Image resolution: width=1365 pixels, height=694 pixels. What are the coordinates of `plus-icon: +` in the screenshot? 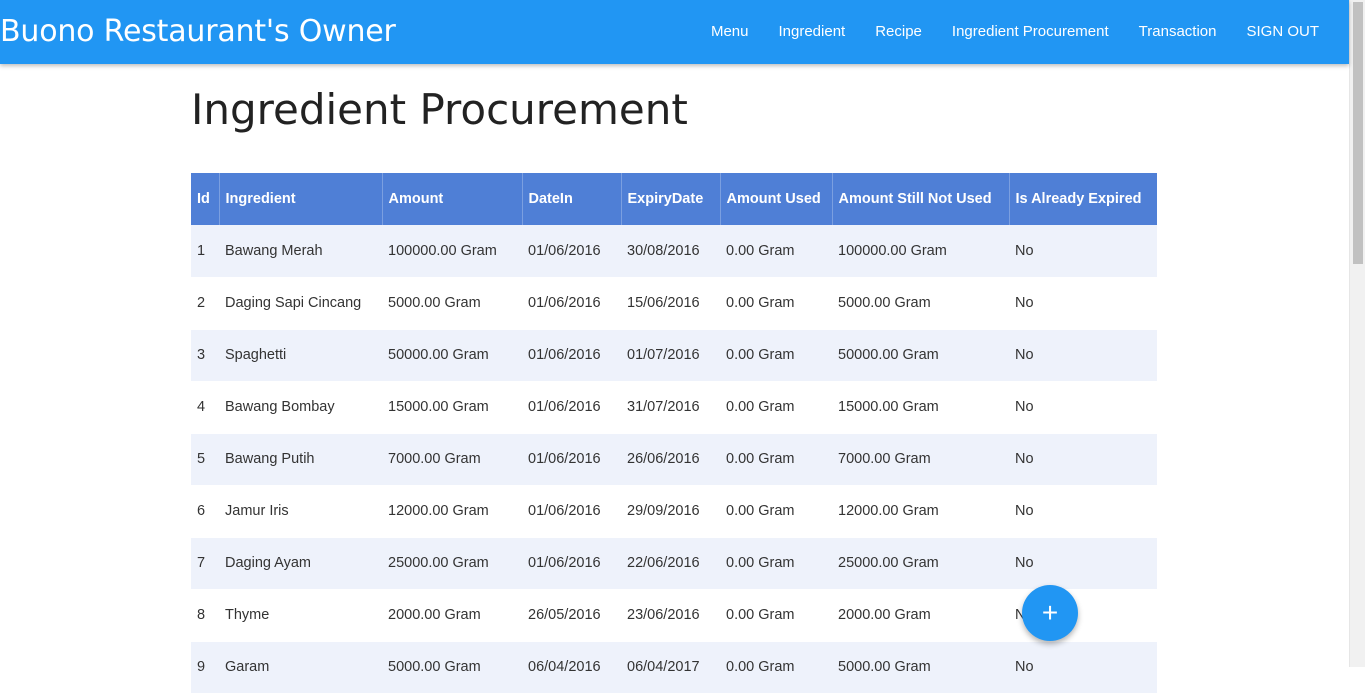 It's located at (1050, 612).